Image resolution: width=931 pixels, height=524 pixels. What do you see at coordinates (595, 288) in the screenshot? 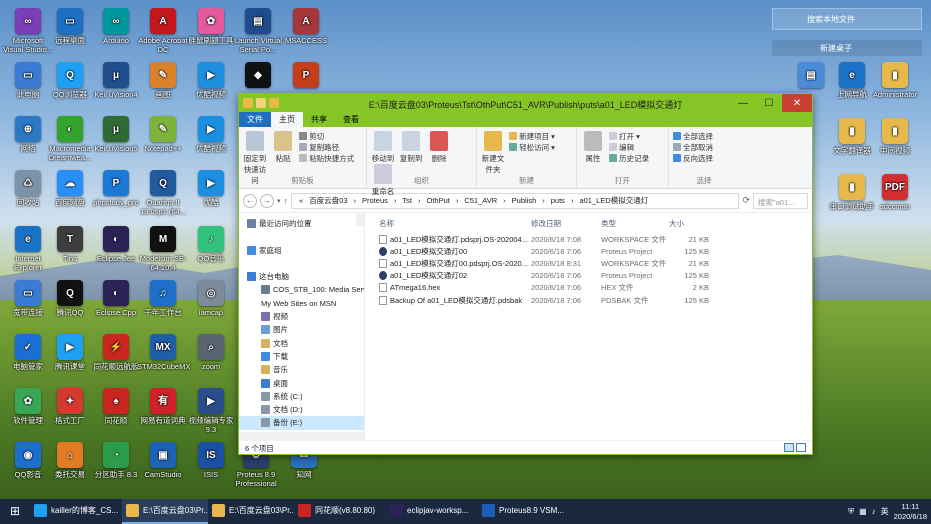
I see `file-row: ATmega16.hex 2020/6/18 7:06 HEX 文件 2 KB` at bounding box center [595, 288].